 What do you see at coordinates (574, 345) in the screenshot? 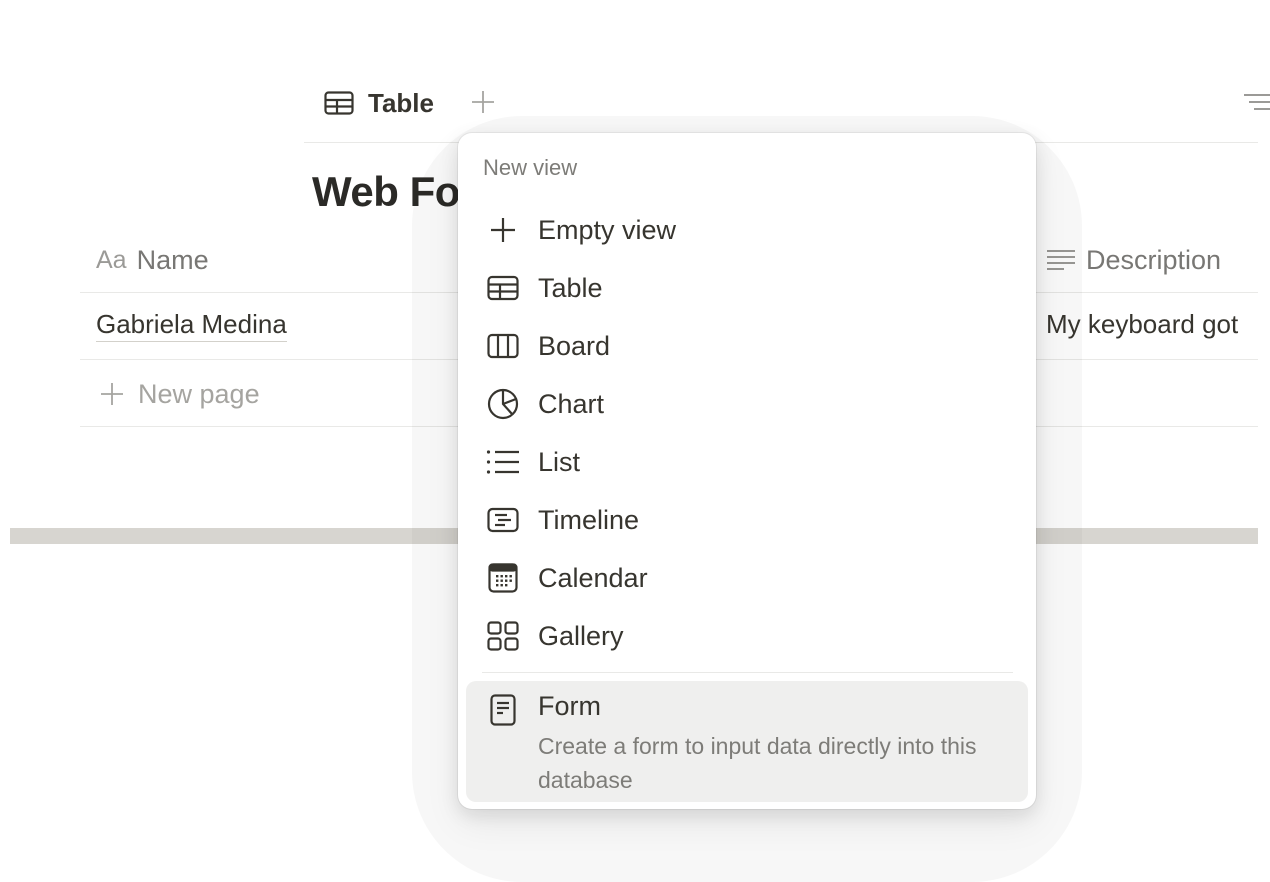
I see `menu-item-label: Board` at bounding box center [574, 345].